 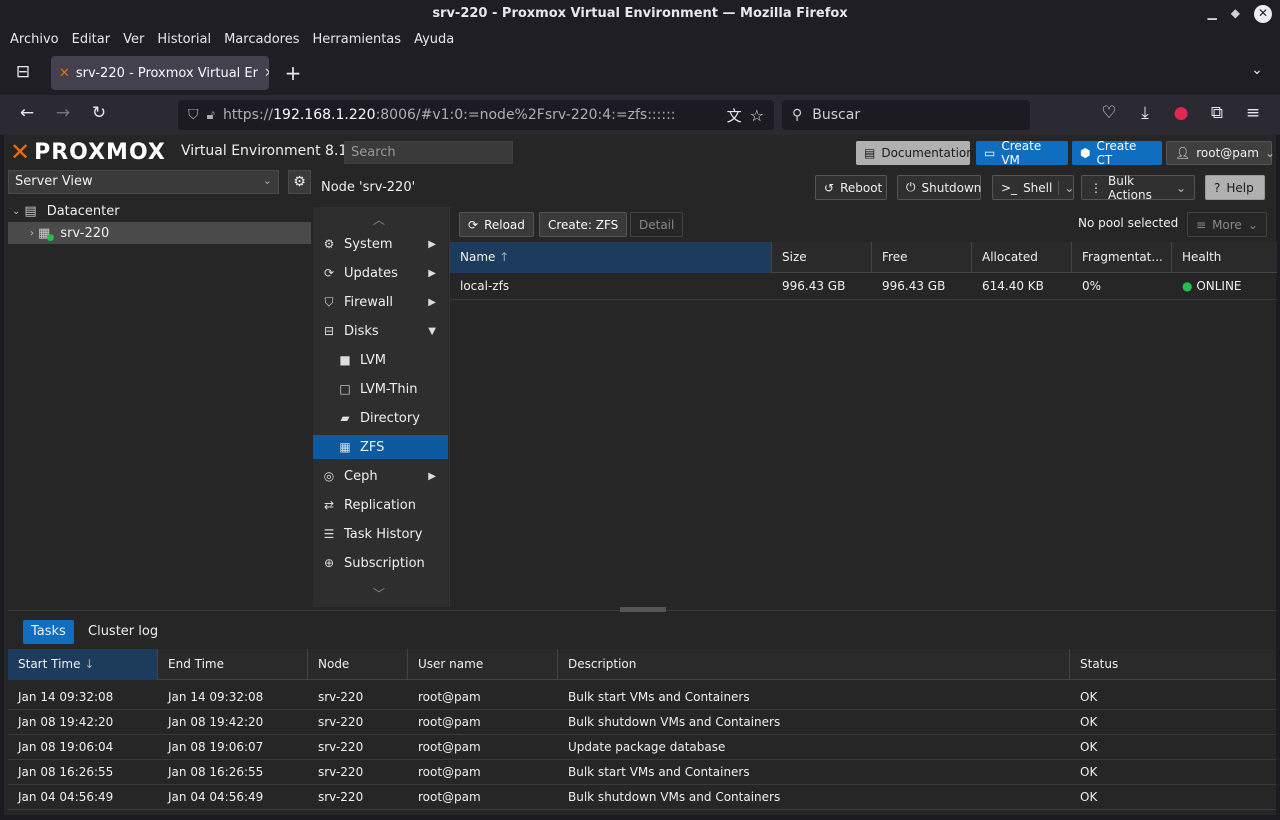 What do you see at coordinates (1217, 113) in the screenshot?
I see `extensions-icon: ⧉` at bounding box center [1217, 113].